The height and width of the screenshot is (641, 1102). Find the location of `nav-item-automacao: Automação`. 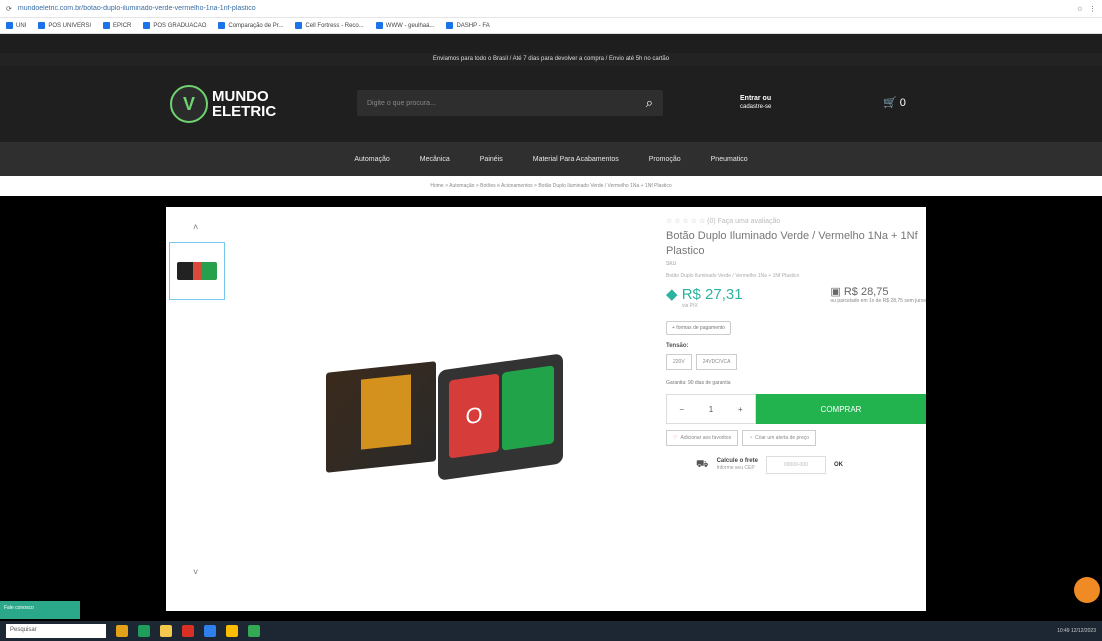

nav-item-automacao: Automação is located at coordinates (371, 159).